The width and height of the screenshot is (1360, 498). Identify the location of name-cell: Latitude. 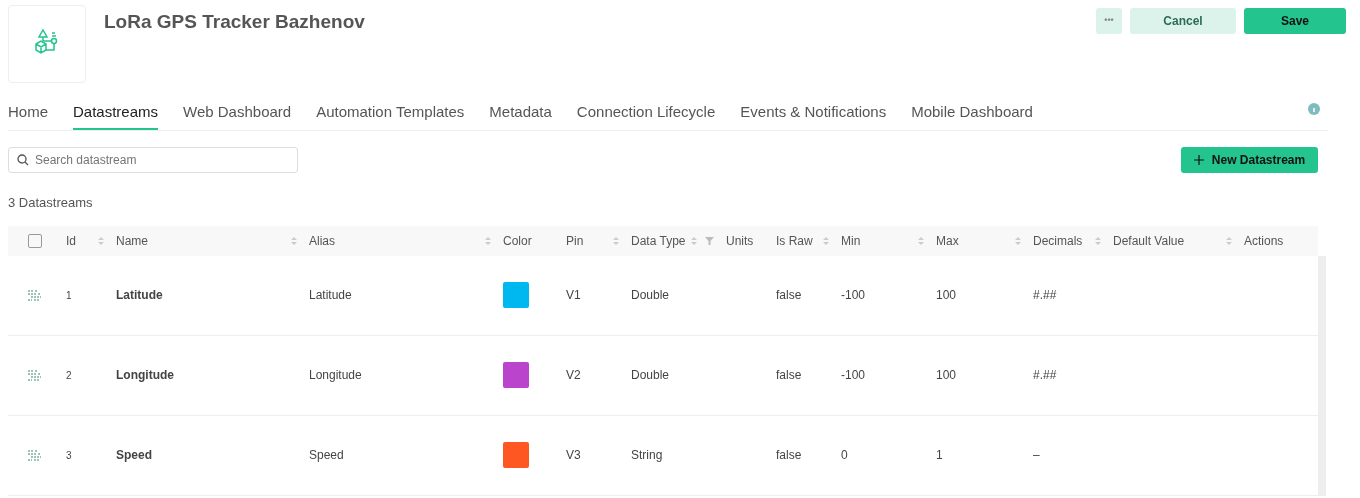
(206, 295).